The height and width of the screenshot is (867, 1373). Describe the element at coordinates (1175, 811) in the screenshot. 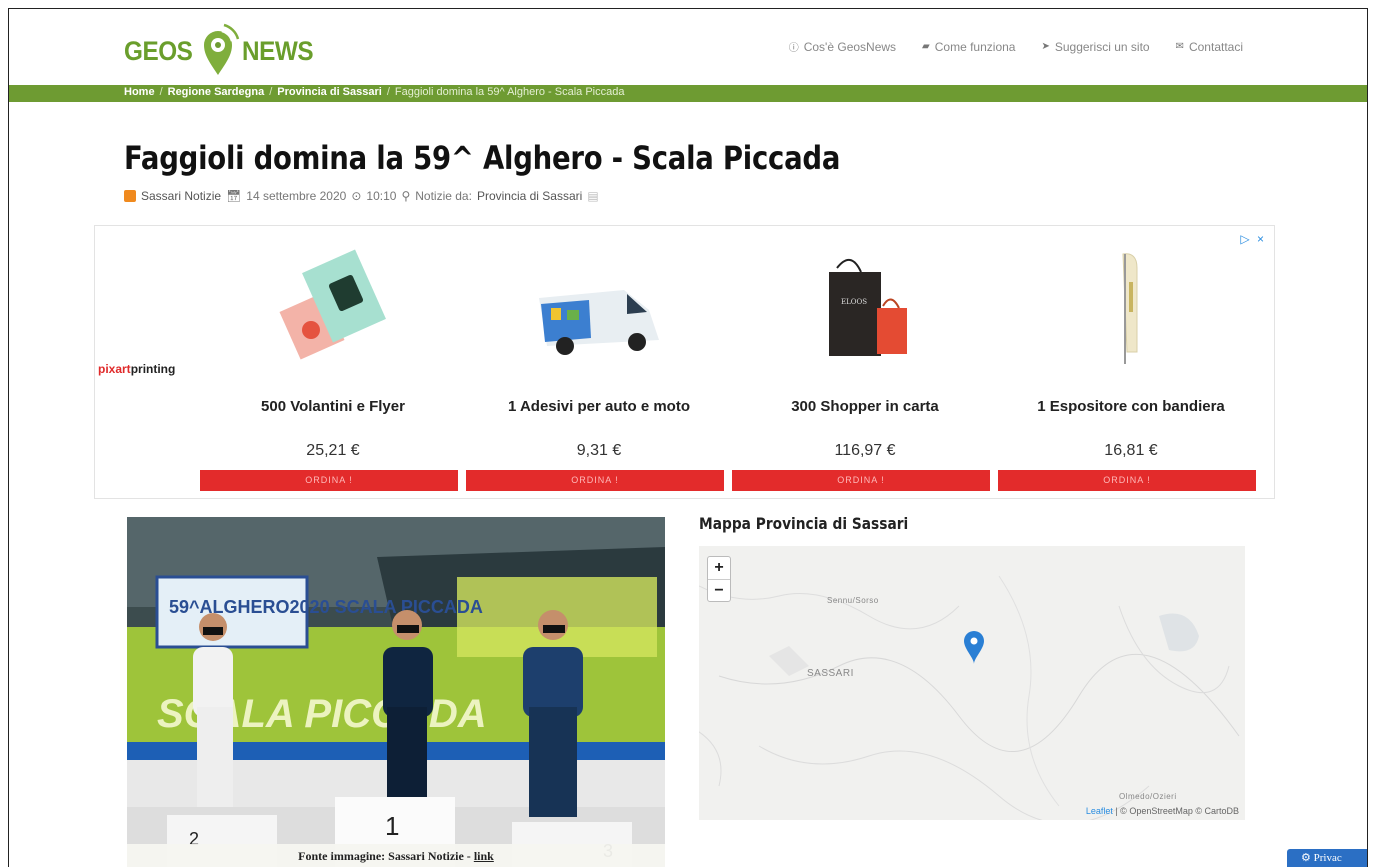

I see `map-attribution-text: | © OpenStreetMap © CartoDB` at that location.